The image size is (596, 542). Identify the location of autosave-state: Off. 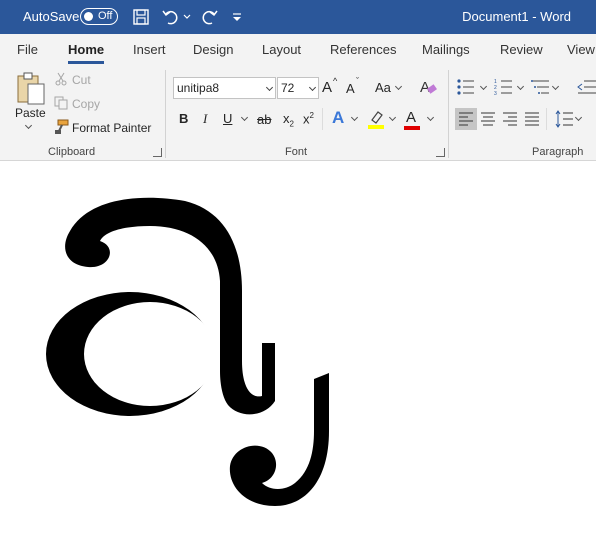
(105, 16).